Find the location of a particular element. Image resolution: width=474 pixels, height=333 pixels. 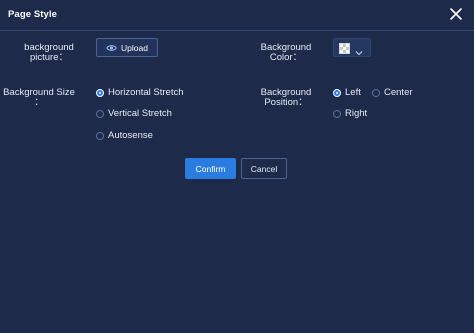

eye-icon is located at coordinates (111, 48).